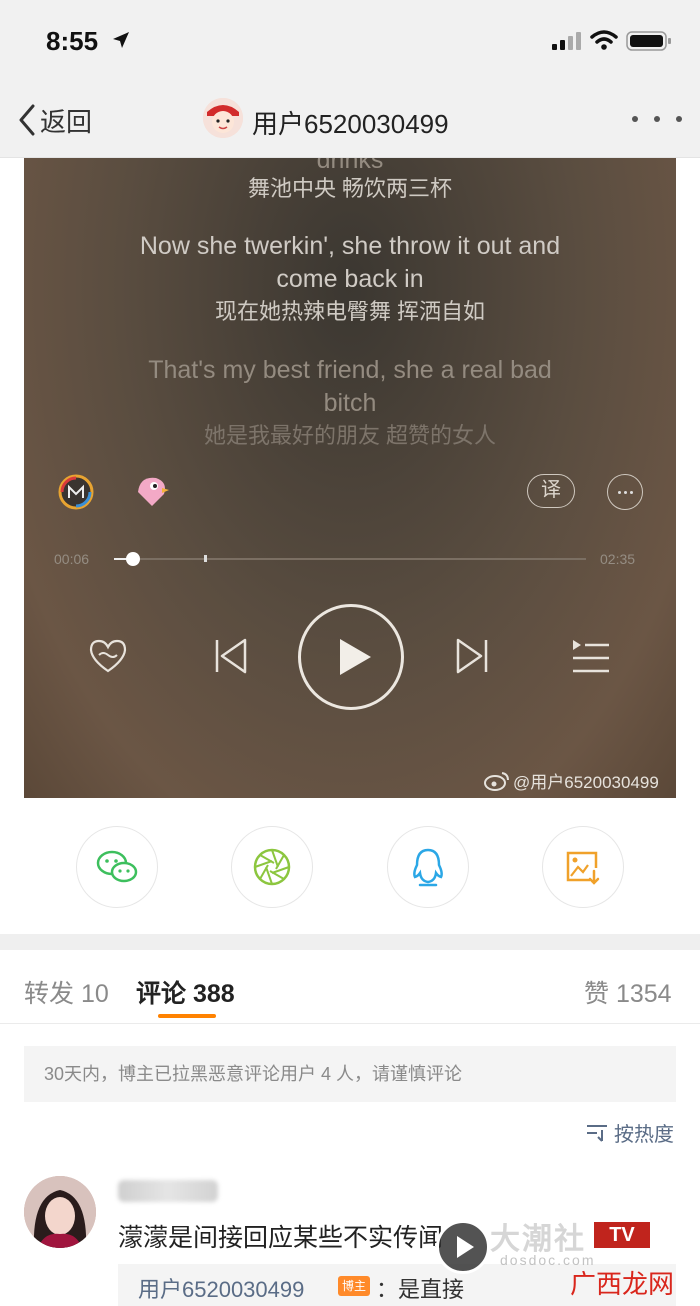 The image size is (700, 1306). I want to click on commenter-name-blurred, so click(168, 1191).